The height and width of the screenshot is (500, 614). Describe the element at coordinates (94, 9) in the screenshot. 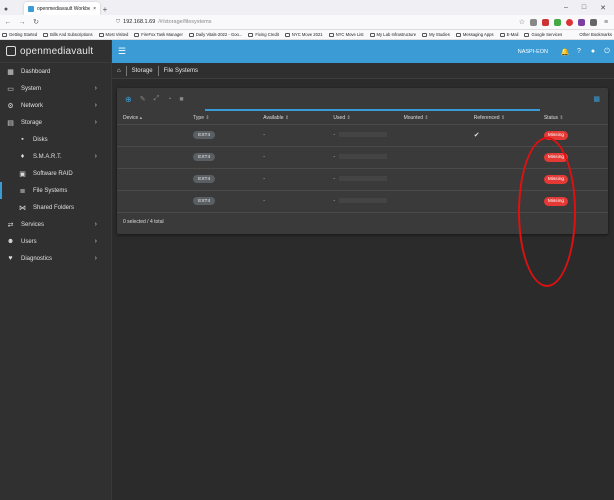

I see `tab-close-icon: ×` at that location.